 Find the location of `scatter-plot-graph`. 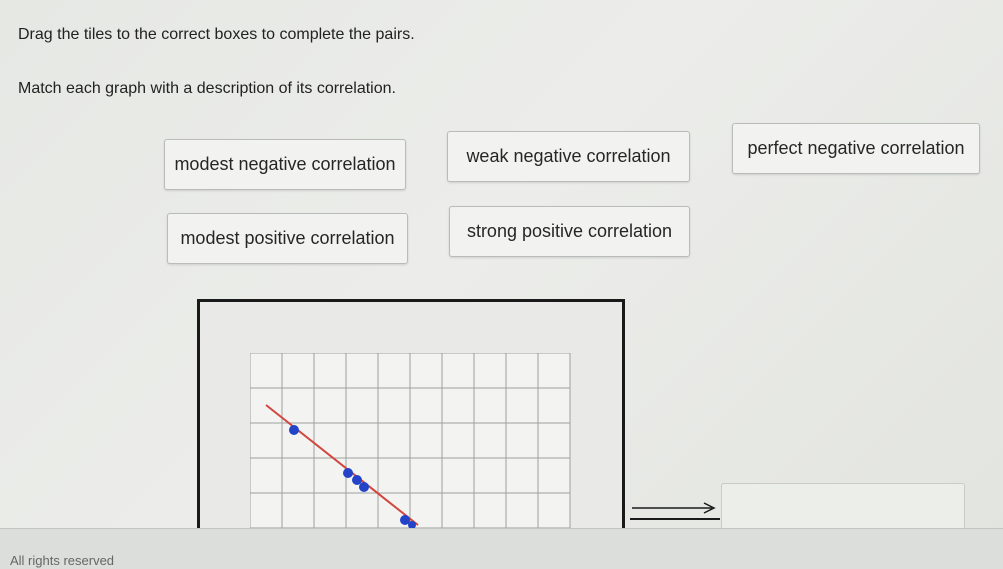

scatter-plot-graph is located at coordinates (410, 440).